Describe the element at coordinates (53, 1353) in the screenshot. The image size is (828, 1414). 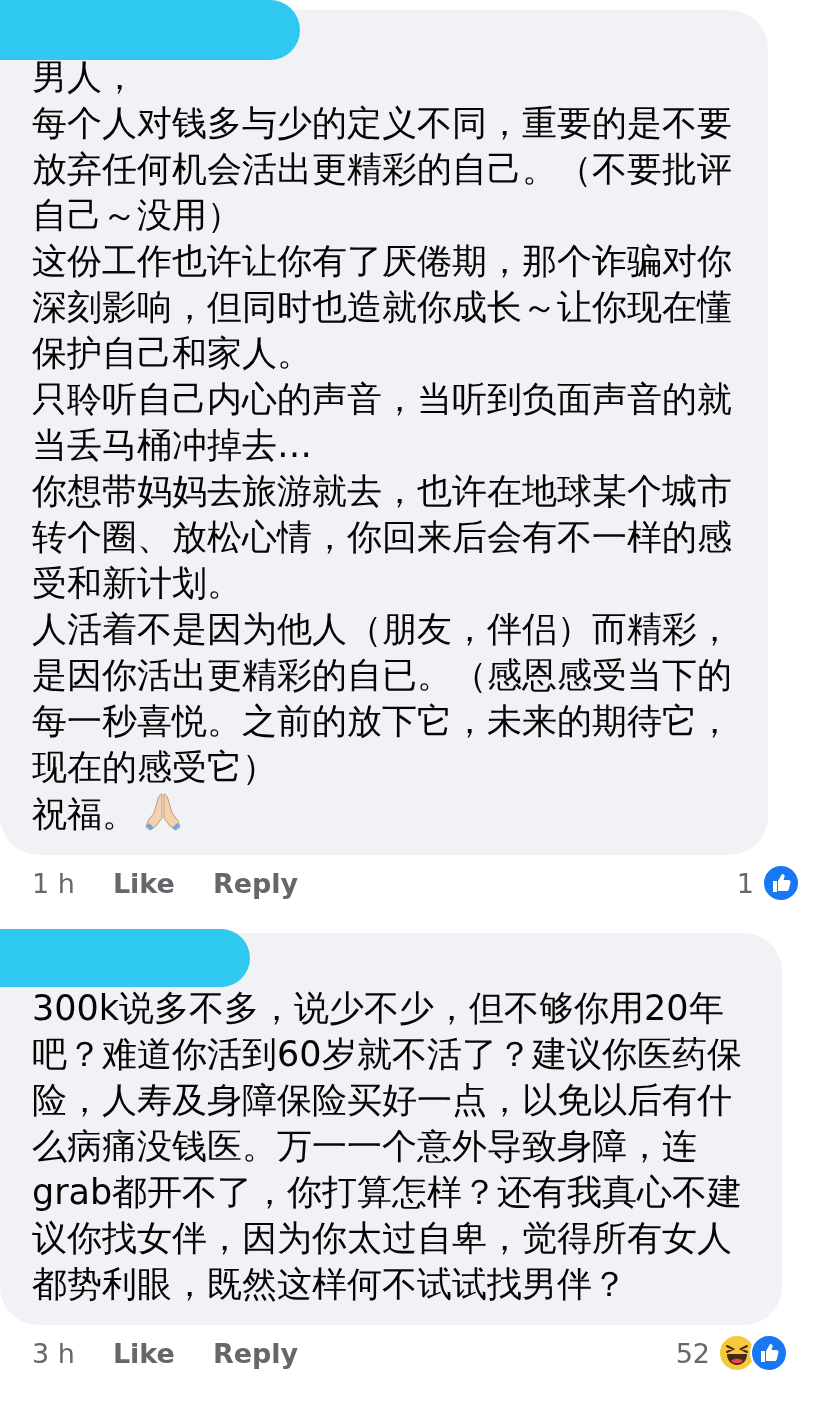
I see `timestamp: 3 h` at that location.